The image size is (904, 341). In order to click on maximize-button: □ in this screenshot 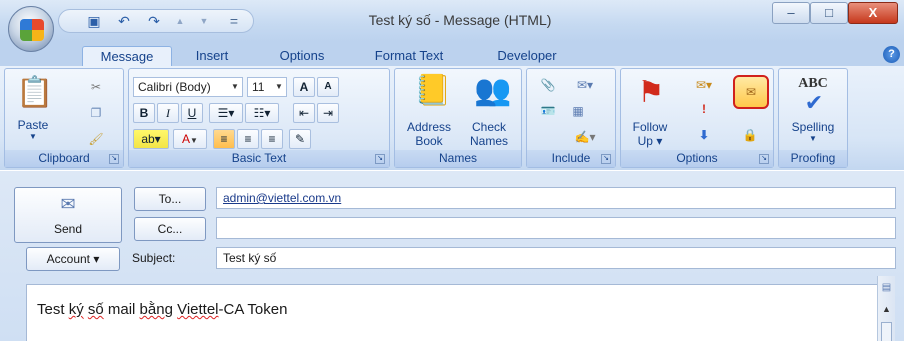, I will do `click(829, 13)`.